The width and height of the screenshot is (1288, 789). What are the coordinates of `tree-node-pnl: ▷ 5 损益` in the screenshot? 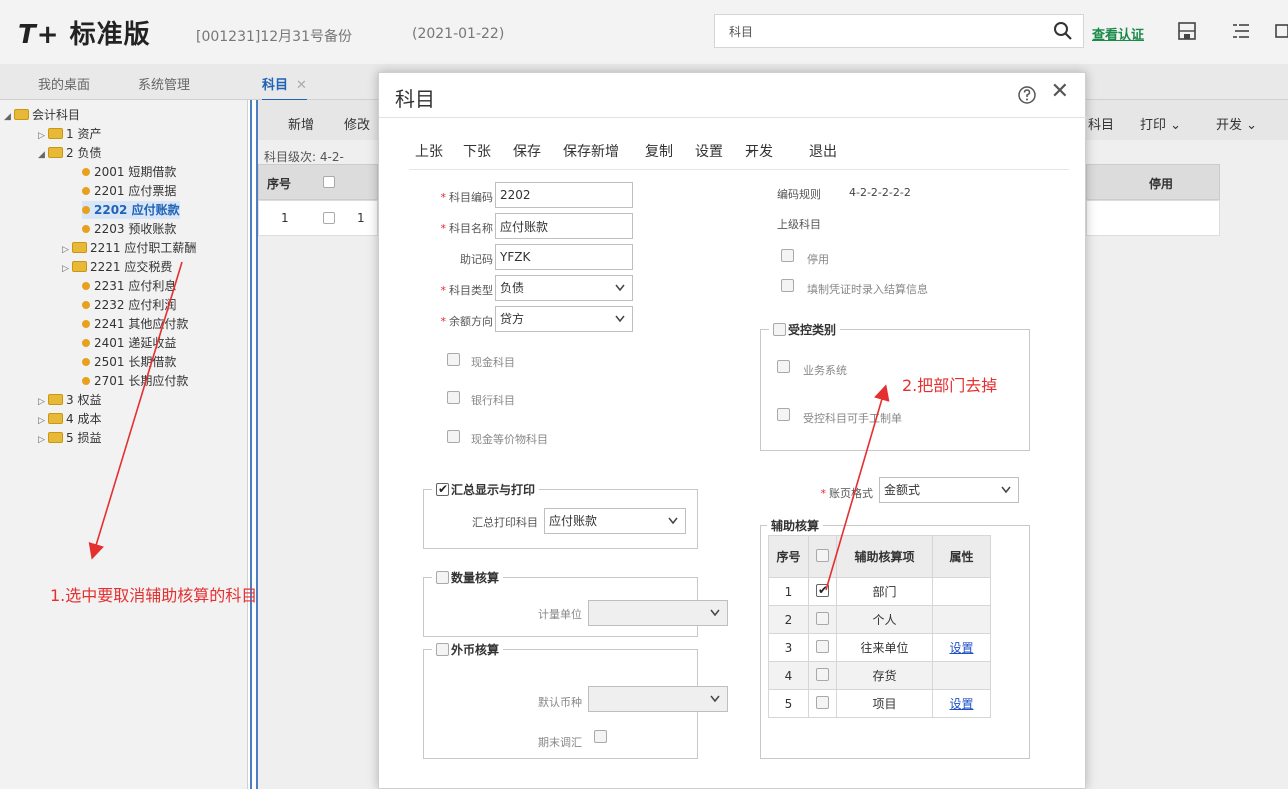 It's located at (69, 438).